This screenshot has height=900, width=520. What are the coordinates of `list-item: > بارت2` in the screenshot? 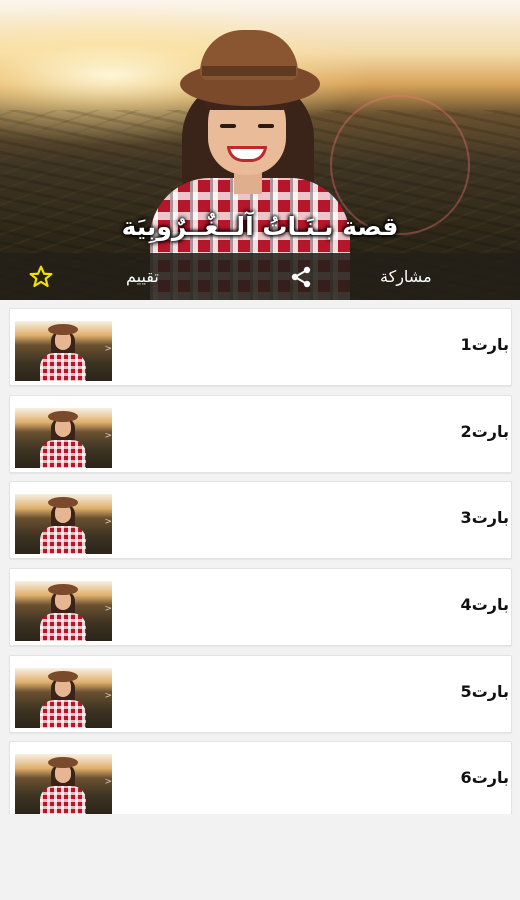 It's located at (260, 434).